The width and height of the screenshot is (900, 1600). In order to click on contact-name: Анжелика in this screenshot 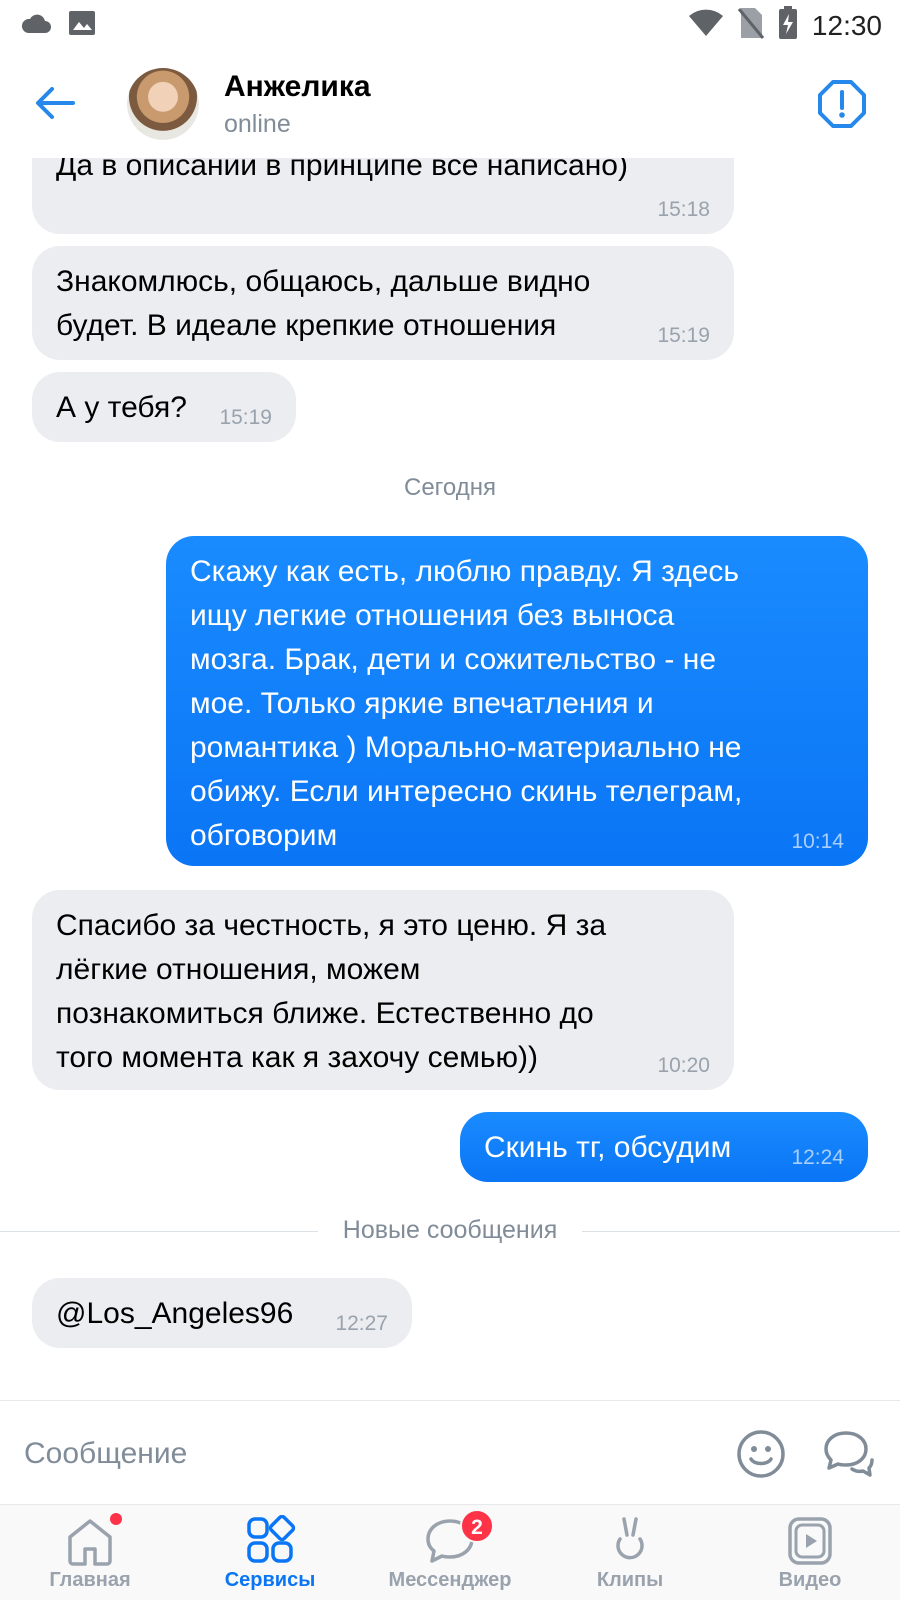, I will do `click(297, 87)`.